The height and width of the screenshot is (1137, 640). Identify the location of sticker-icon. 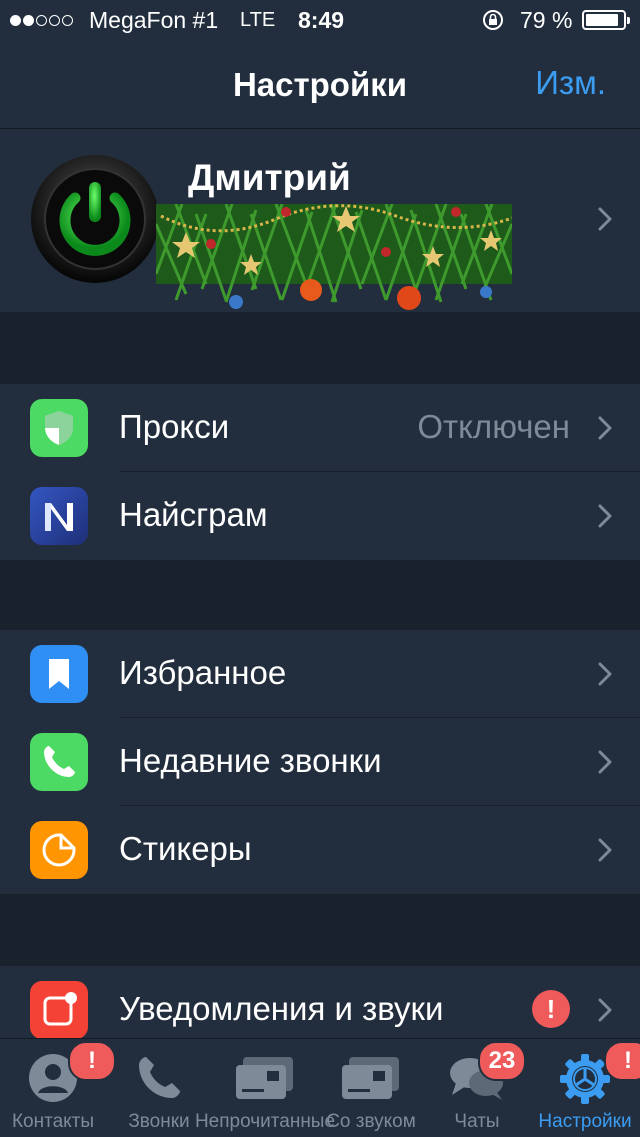
(59, 850).